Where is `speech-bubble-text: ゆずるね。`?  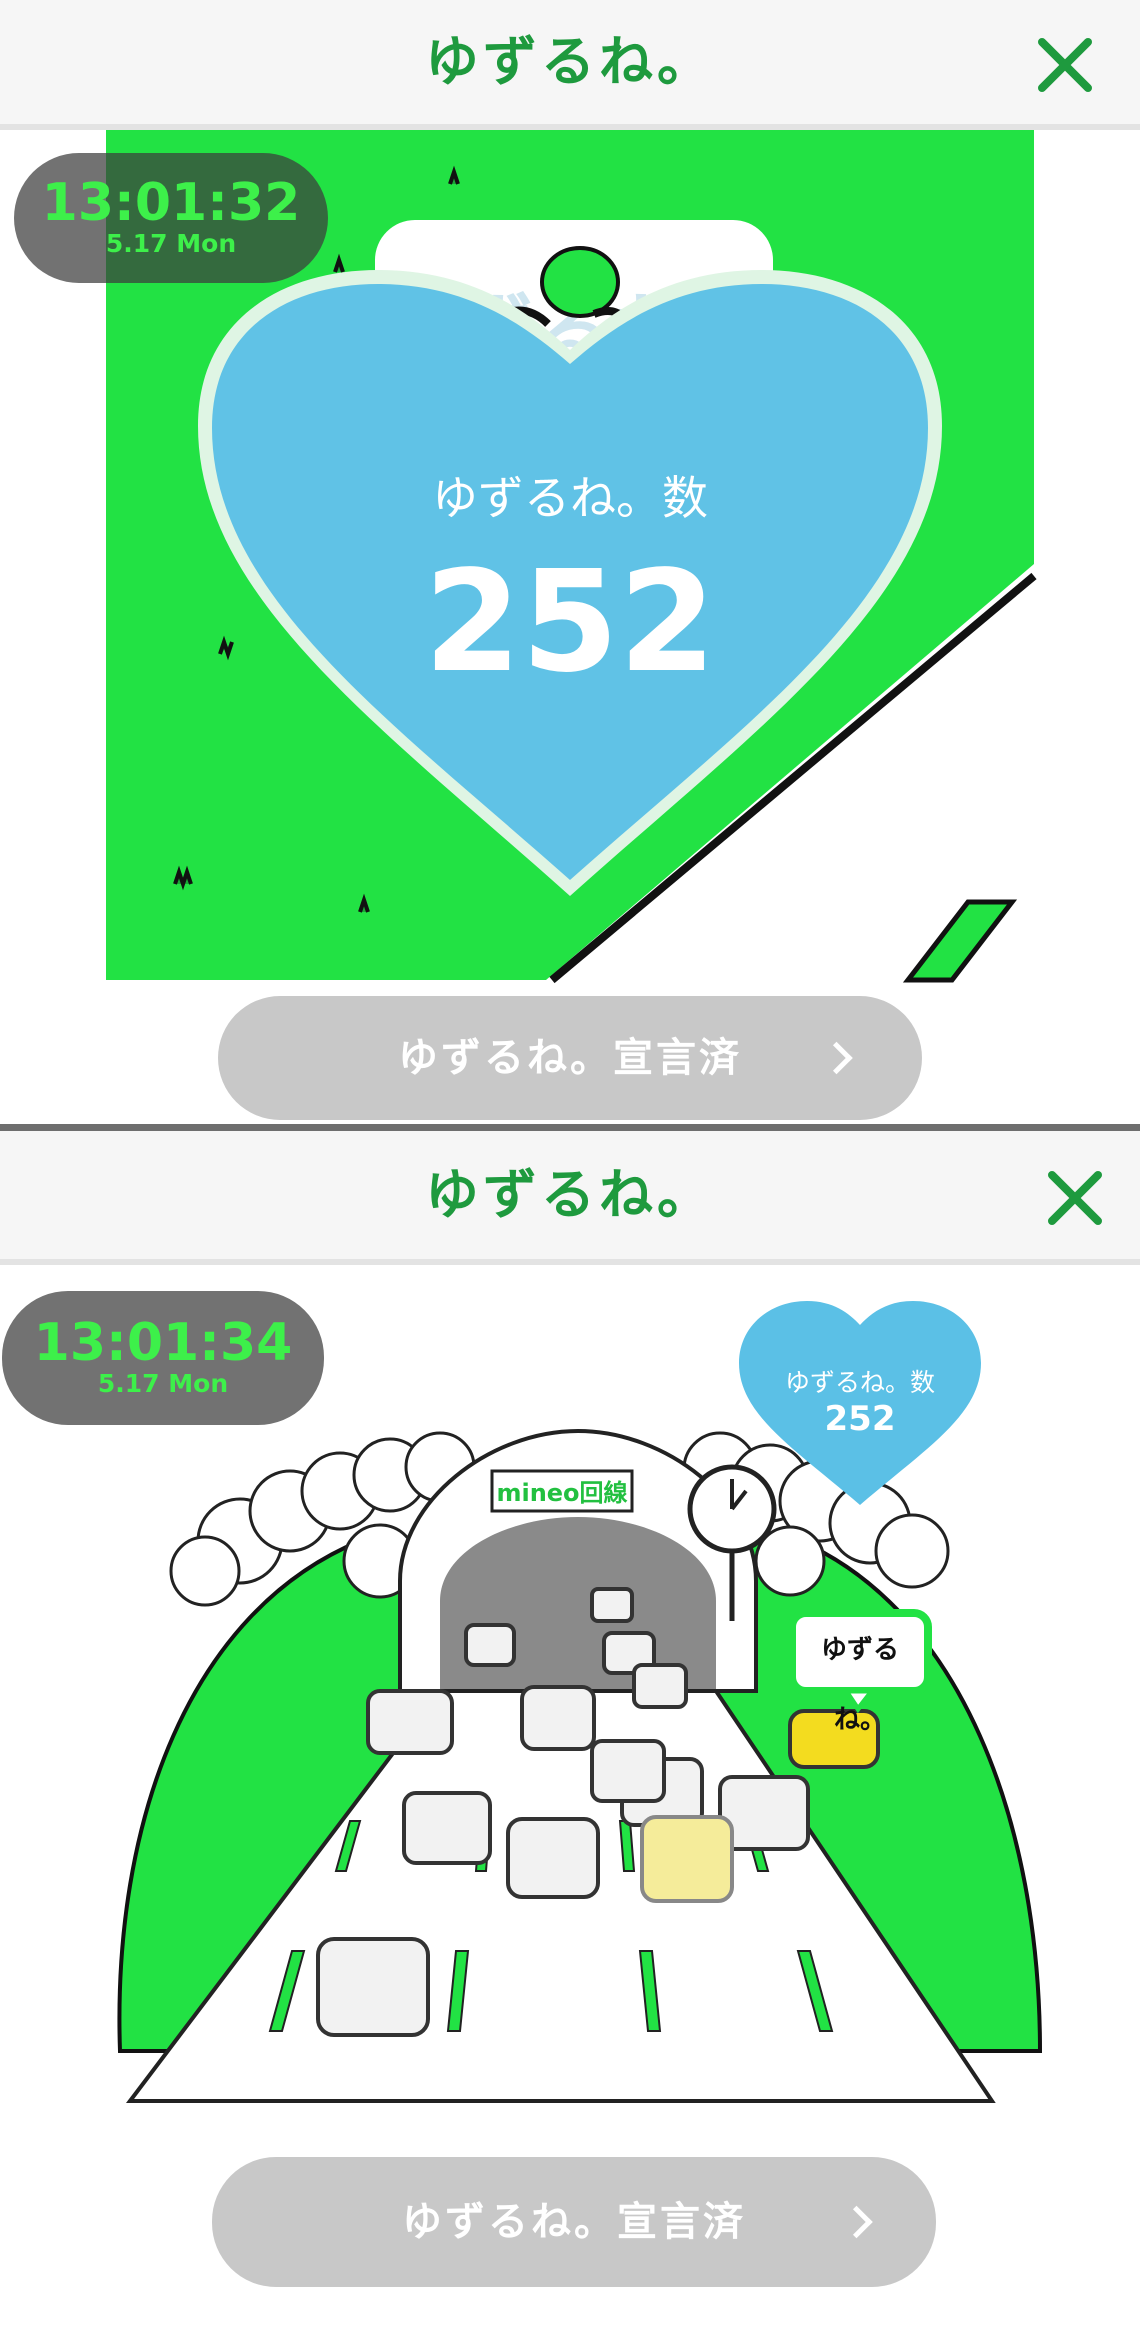 speech-bubble-text: ゆずるね。 is located at coordinates (859, 1685).